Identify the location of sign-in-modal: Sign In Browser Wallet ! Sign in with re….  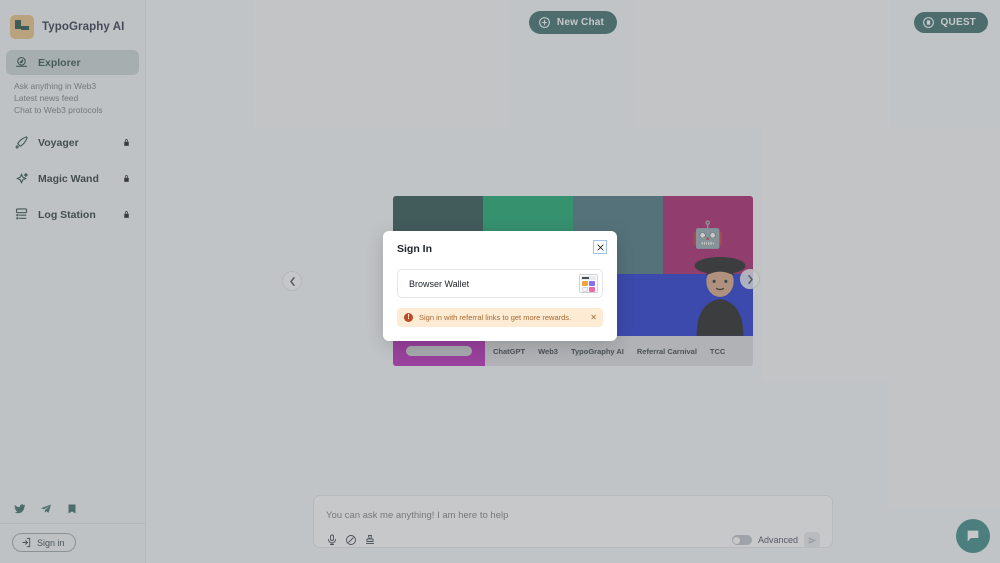
(500, 286).